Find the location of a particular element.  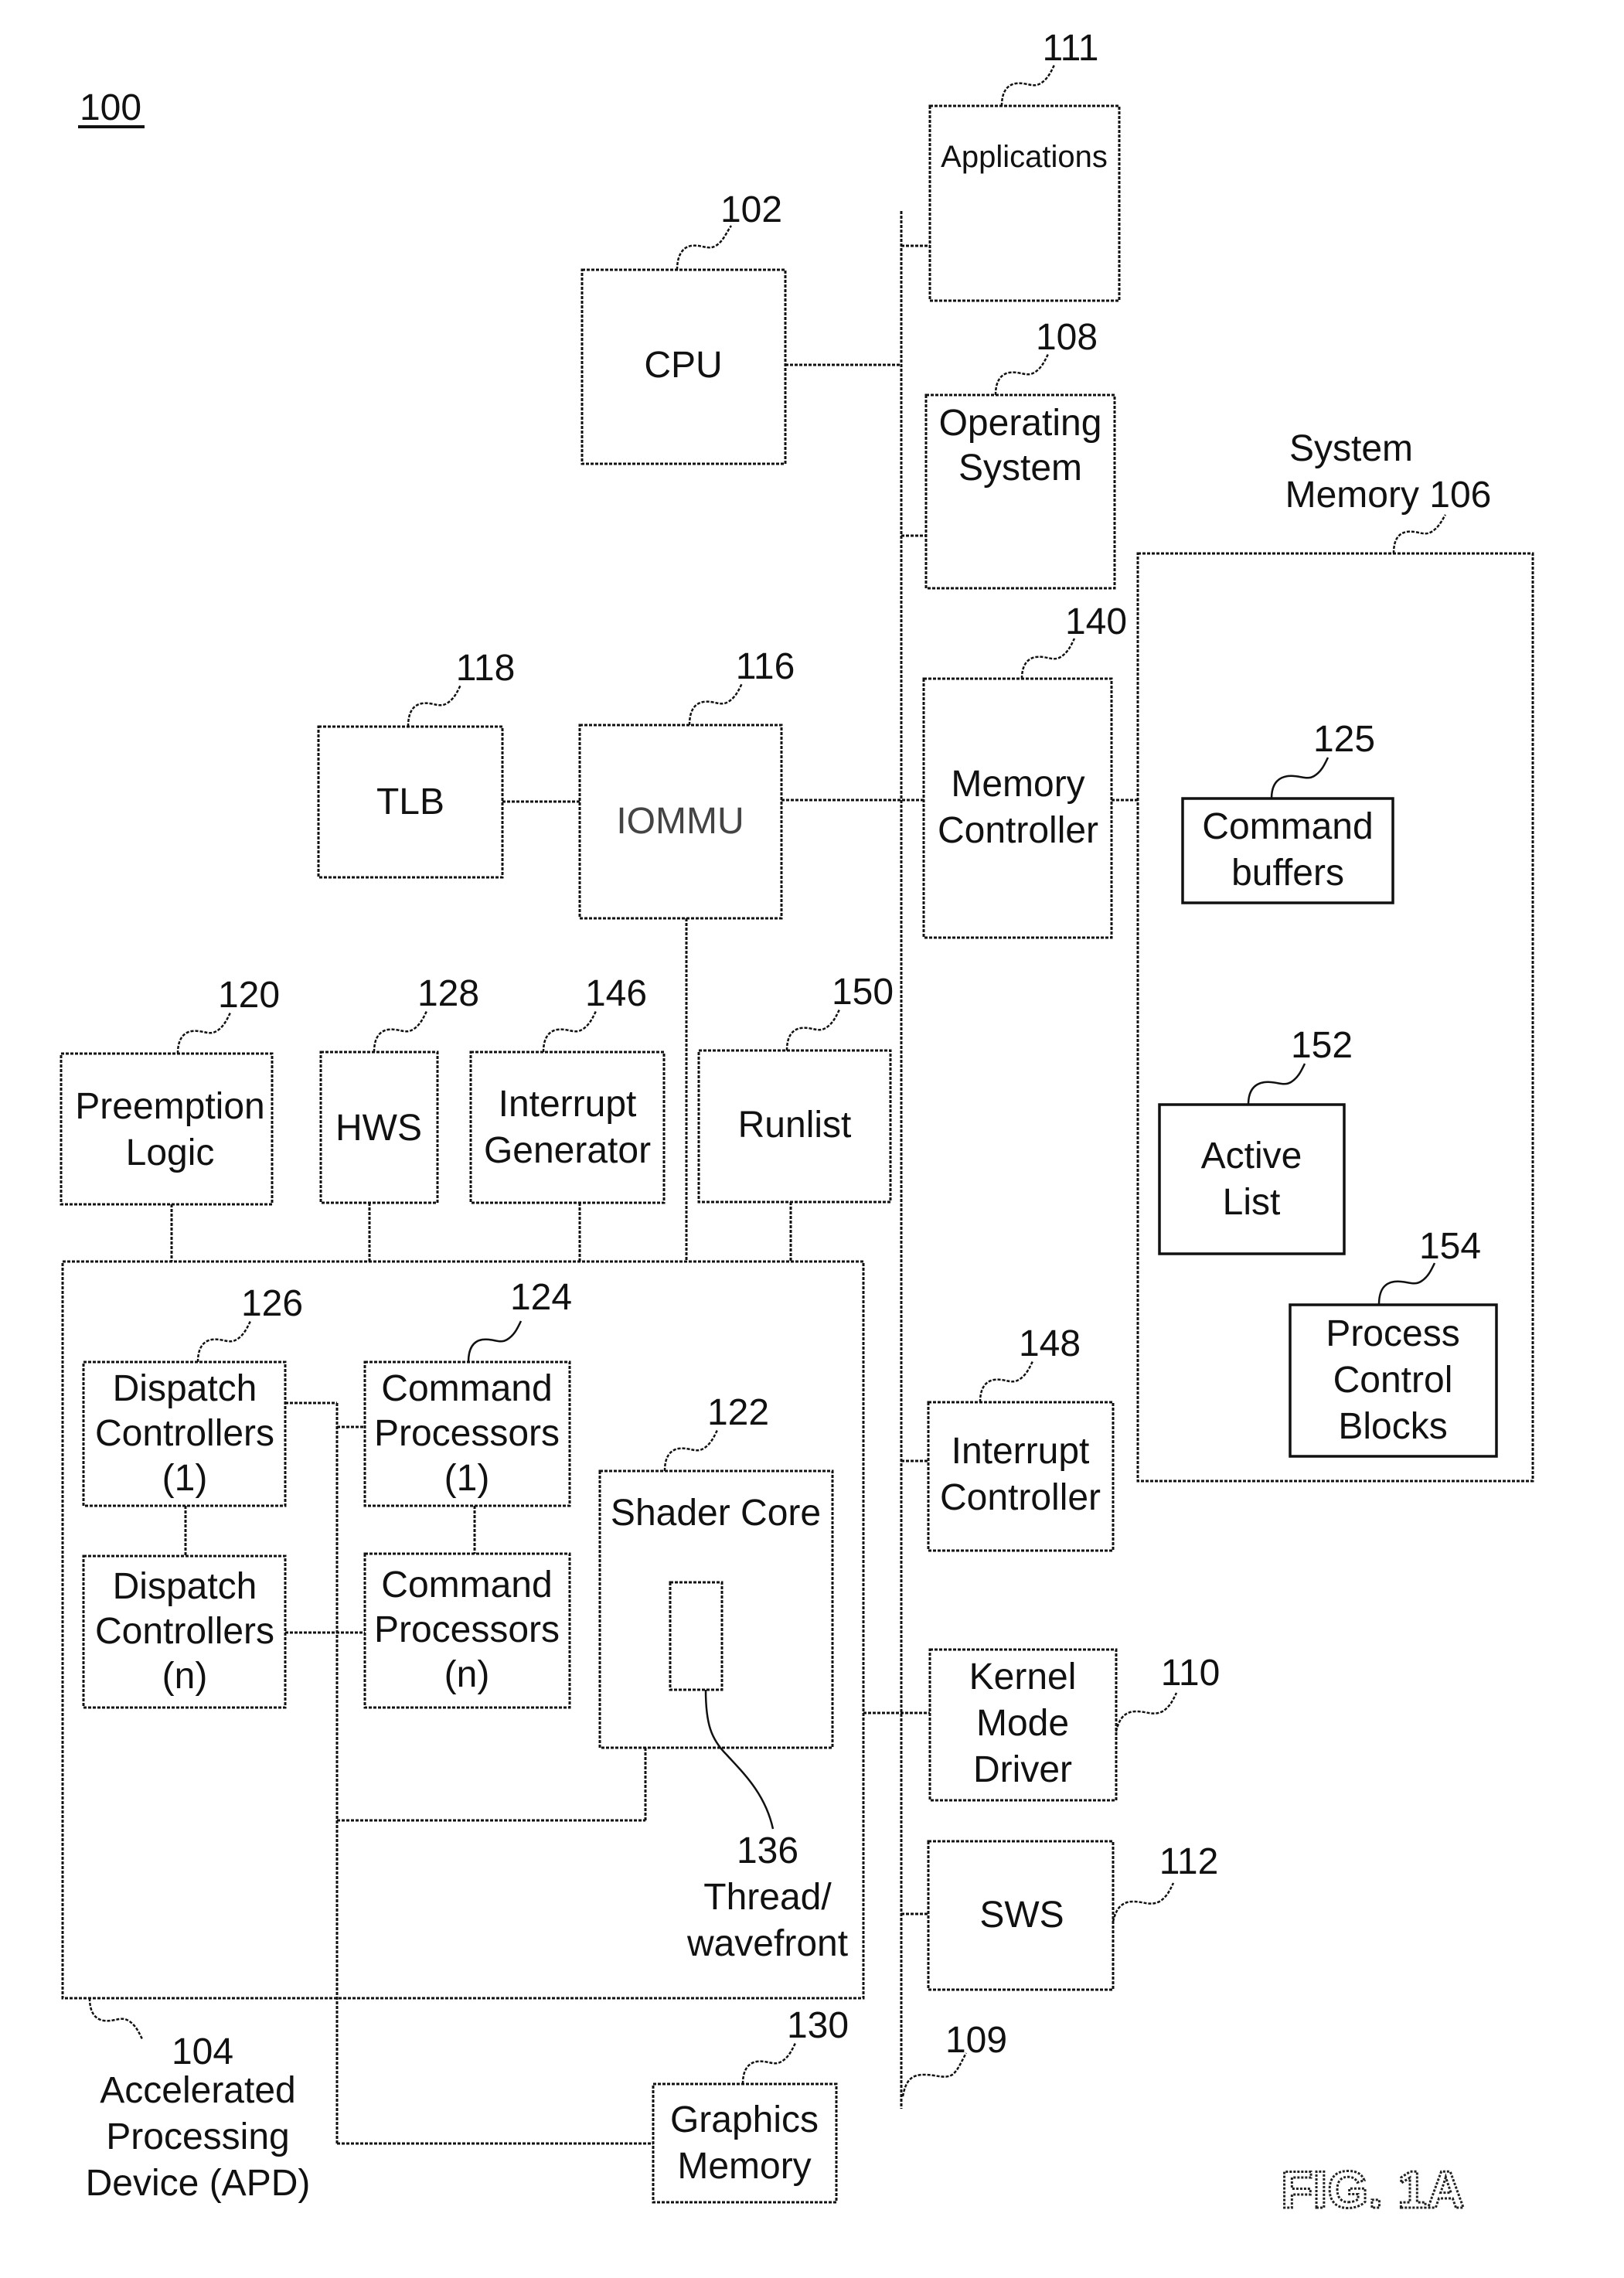

process-control-blocks-ref: 154 is located at coordinates (1450, 1246).